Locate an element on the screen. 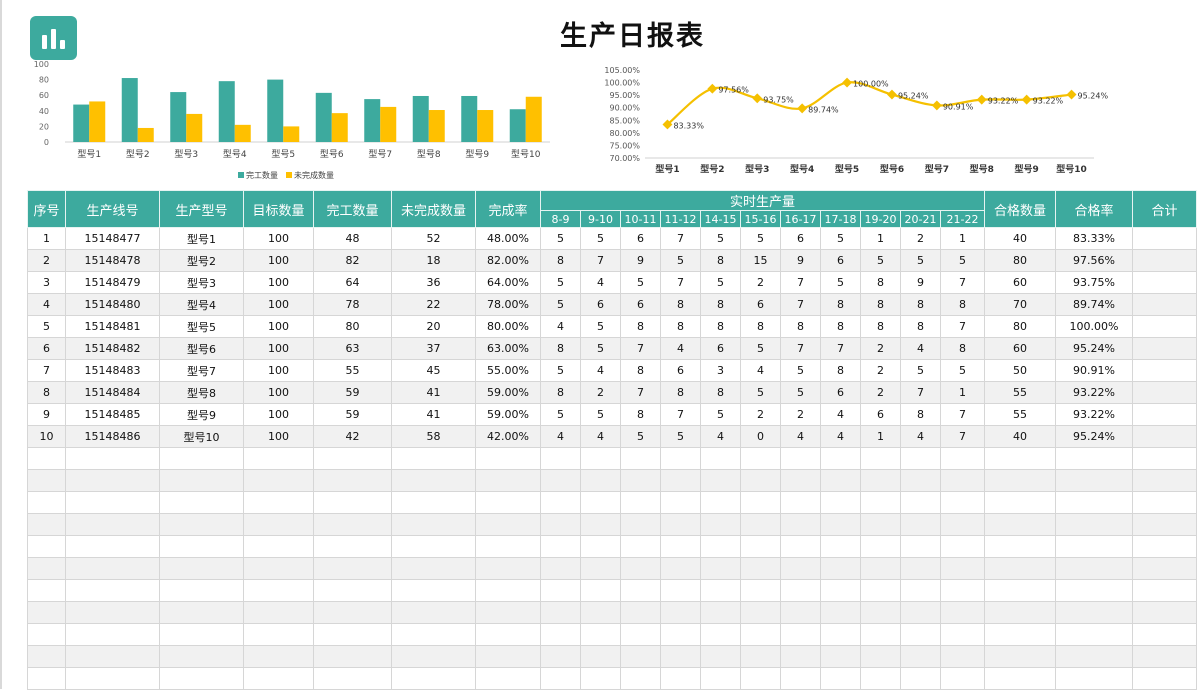 The image size is (1200, 690). y-tick-label: 70.00% is located at coordinates (624, 158).